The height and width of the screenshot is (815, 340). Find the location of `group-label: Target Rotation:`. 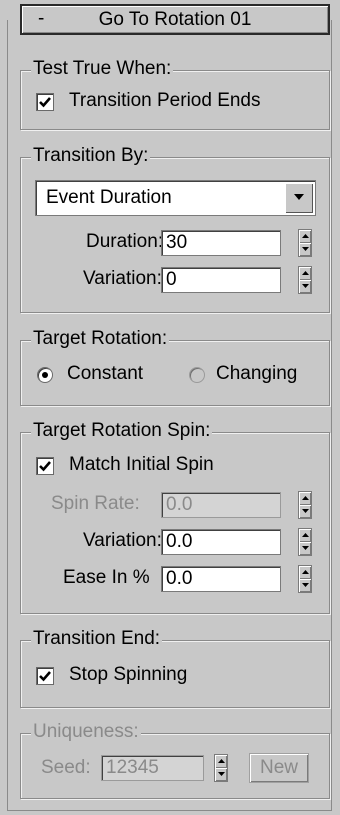

group-label: Target Rotation: is located at coordinates (100, 339).